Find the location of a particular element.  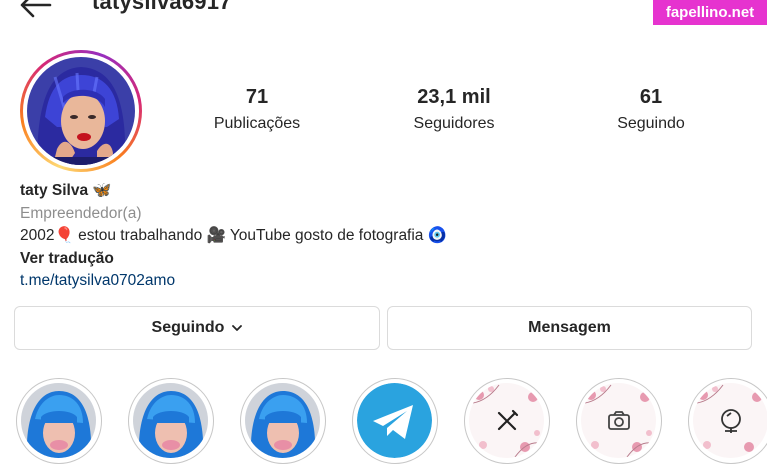

avatar is located at coordinates (81, 111).